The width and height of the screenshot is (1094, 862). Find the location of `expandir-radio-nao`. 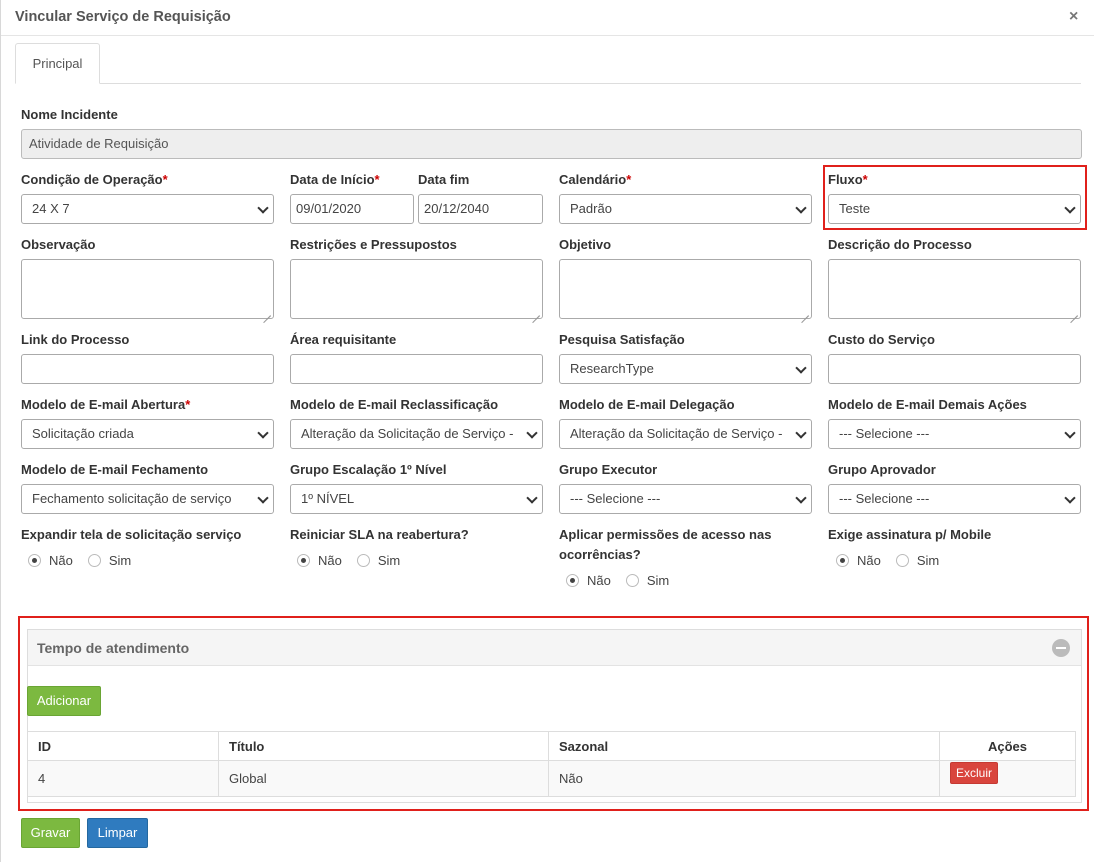

expandir-radio-nao is located at coordinates (34, 560).